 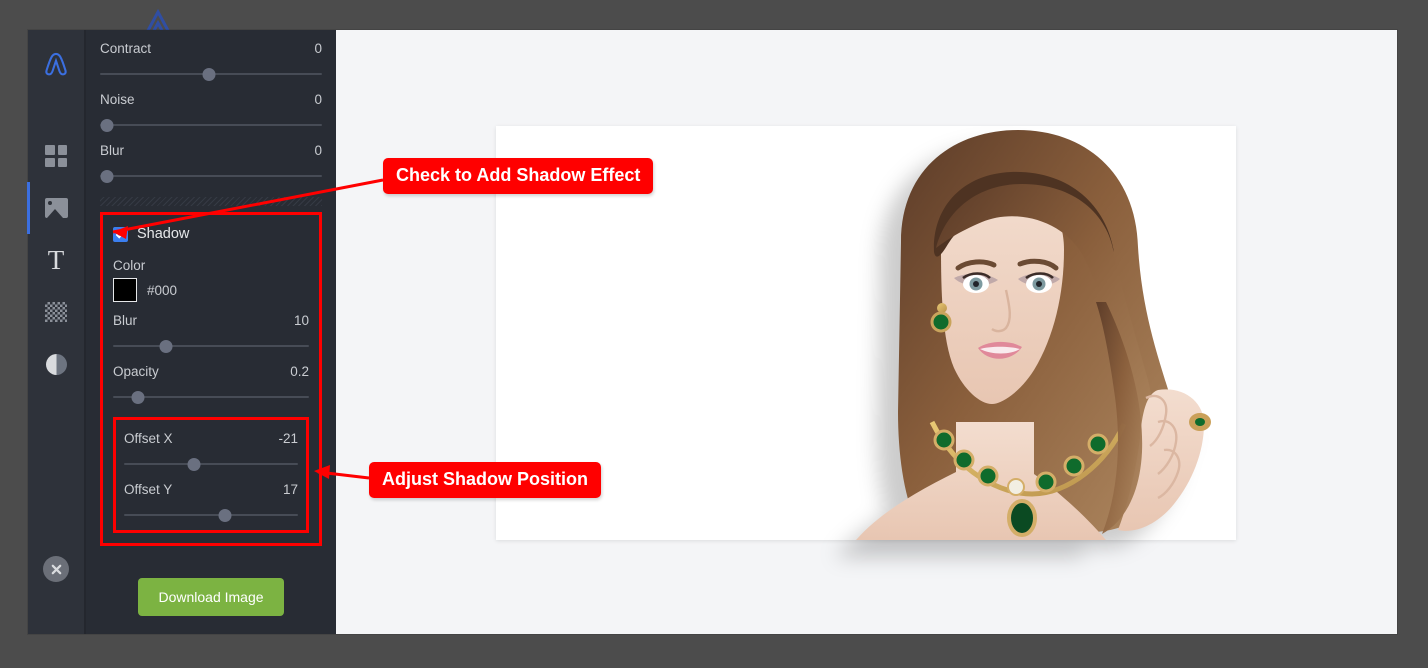 I want to click on slider-offset-y: Offset Y 17, so click(x=211, y=496).